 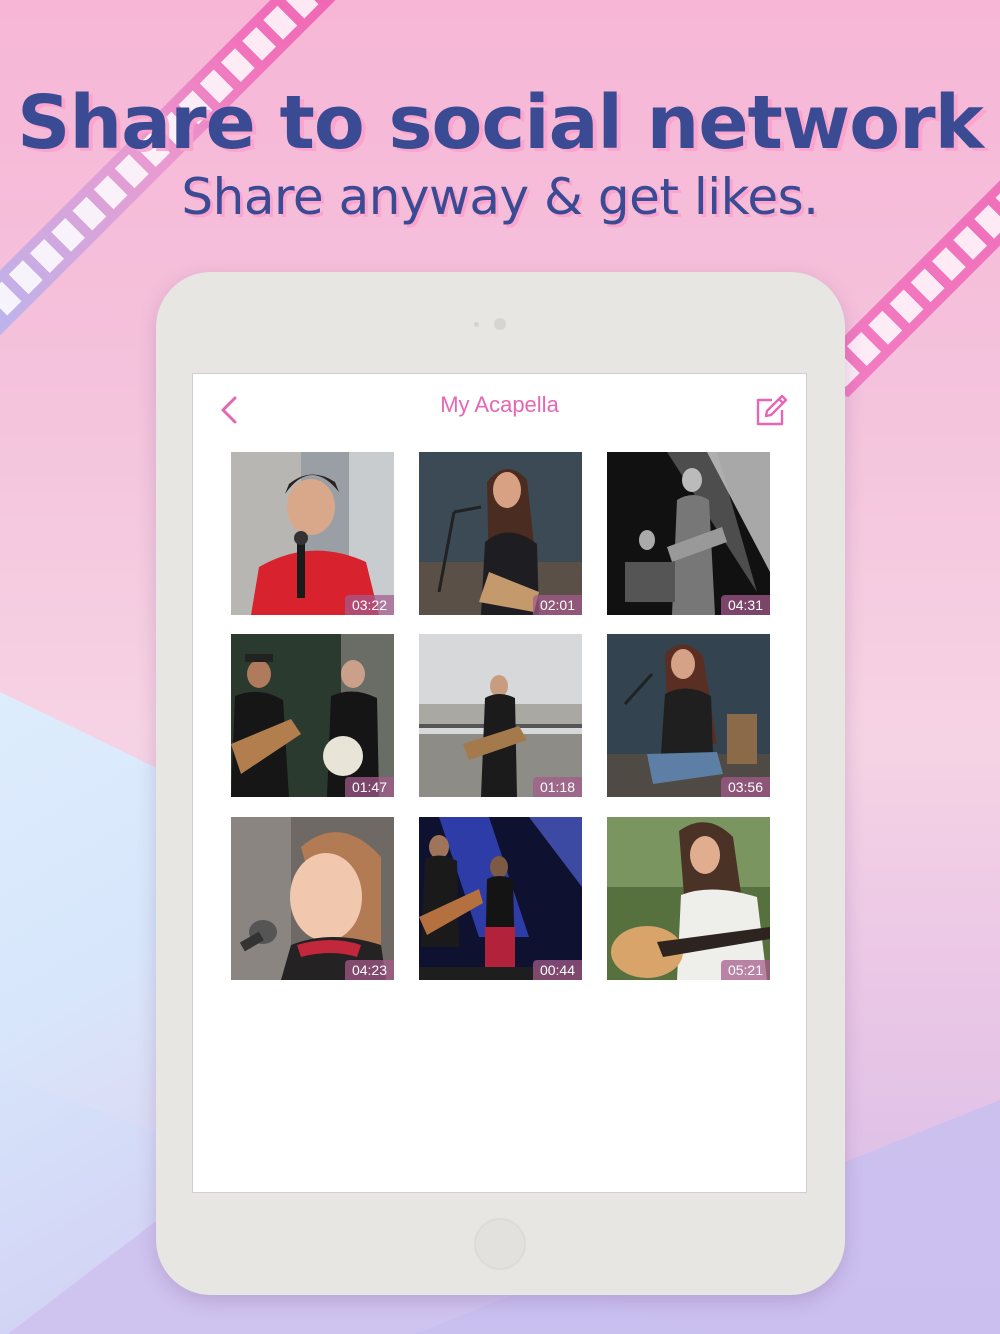 What do you see at coordinates (476, 324) in the screenshot?
I see `tablet-sensor` at bounding box center [476, 324].